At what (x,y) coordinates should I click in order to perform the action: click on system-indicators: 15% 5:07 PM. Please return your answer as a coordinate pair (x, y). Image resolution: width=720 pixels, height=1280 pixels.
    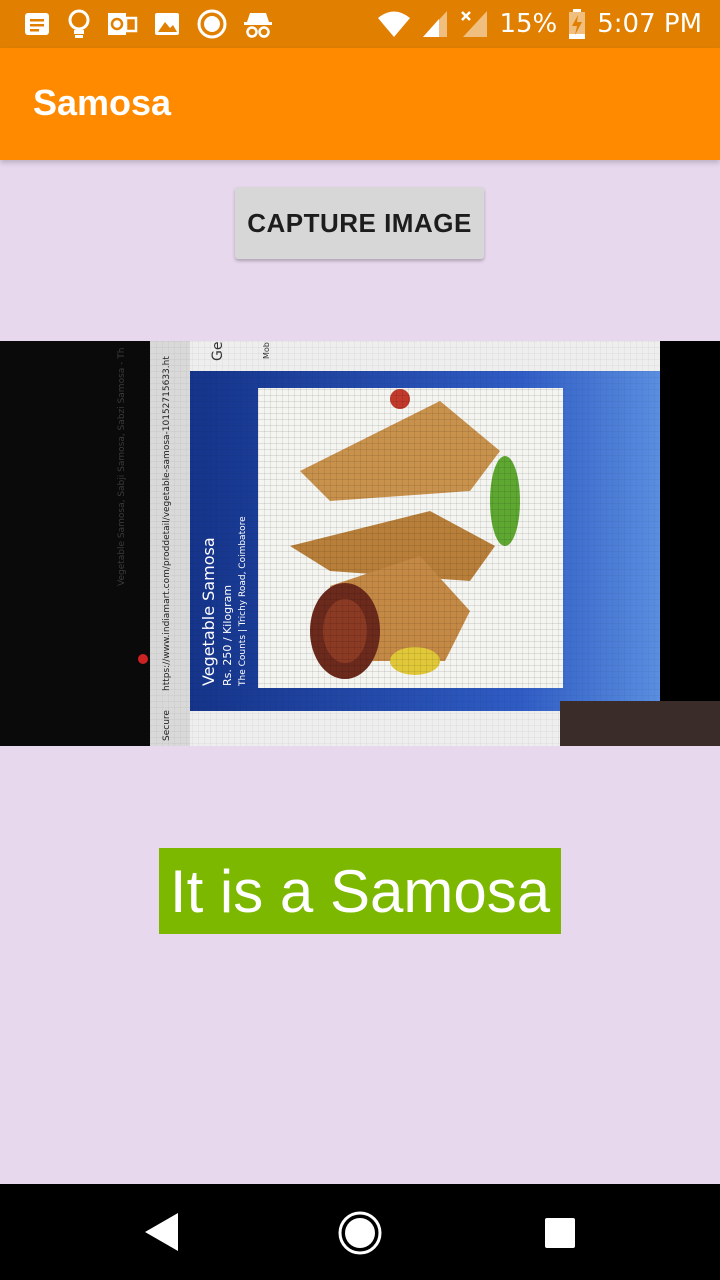
    Looking at the image, I should click on (539, 24).